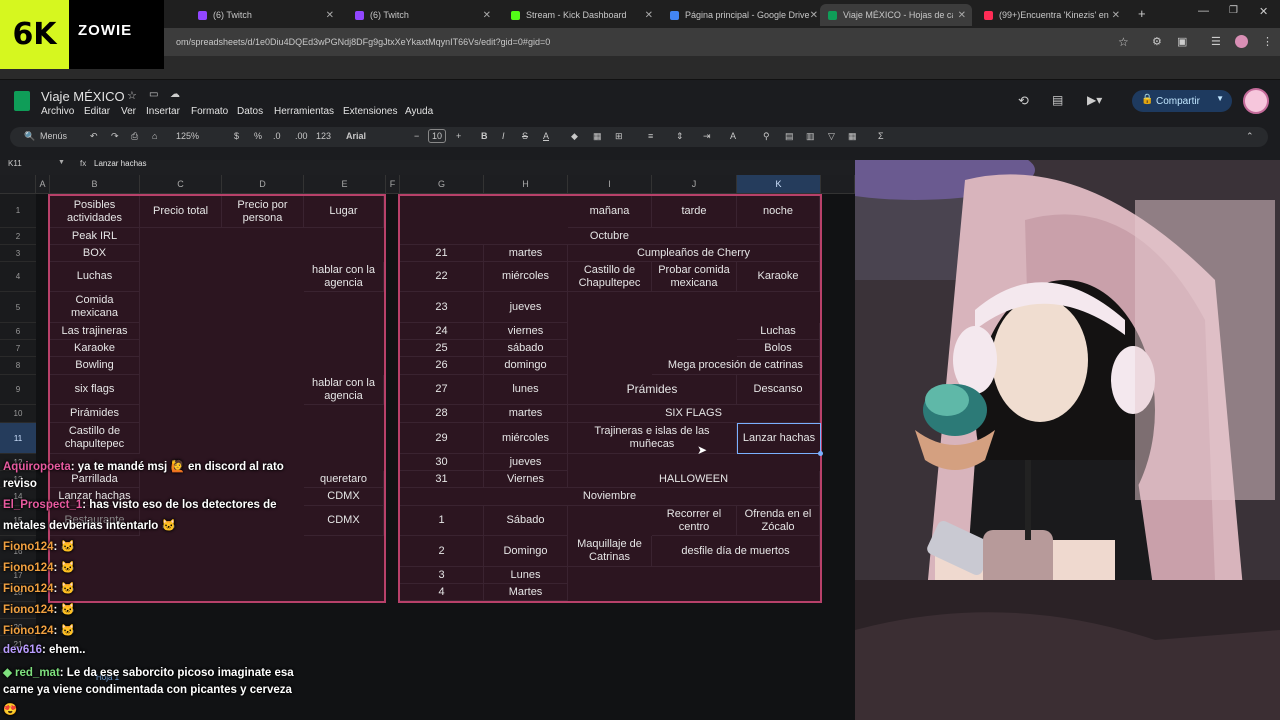 The width and height of the screenshot is (1280, 720). What do you see at coordinates (95, 184) in the screenshot?
I see `column-header-b: B` at bounding box center [95, 184].